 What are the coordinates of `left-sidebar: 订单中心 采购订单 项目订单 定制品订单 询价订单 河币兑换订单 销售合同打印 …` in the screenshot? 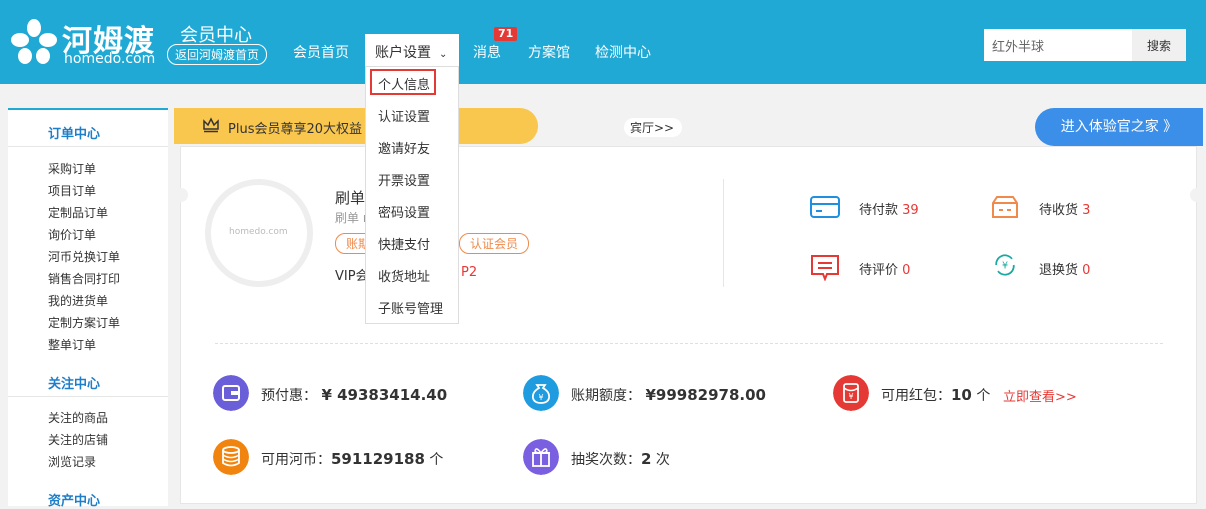 It's located at (88, 308).